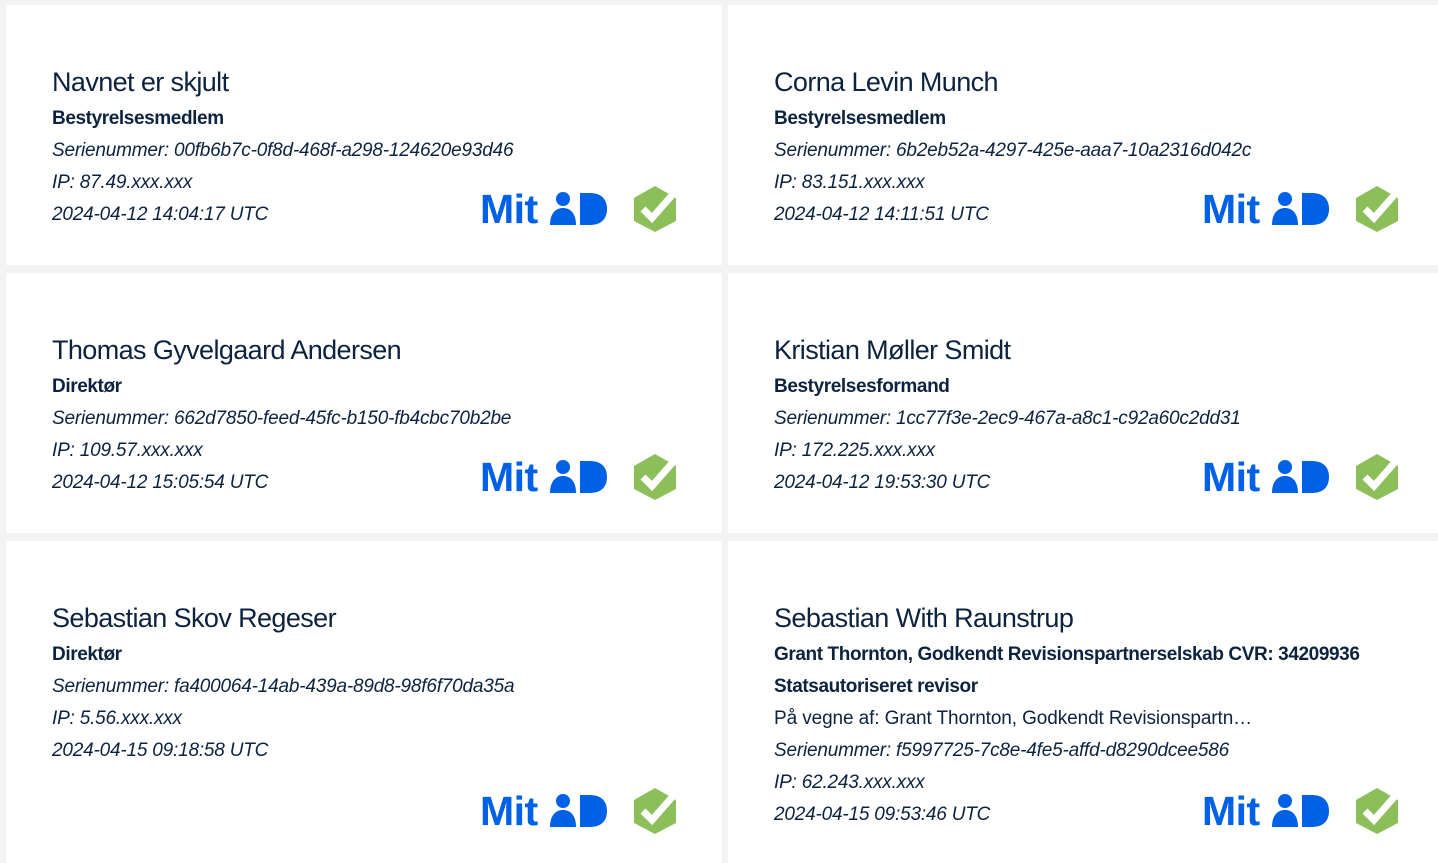 This screenshot has height=863, width=1438. What do you see at coordinates (892, 350) in the screenshot?
I see `signer-name: Kristian Møller Smidt` at bounding box center [892, 350].